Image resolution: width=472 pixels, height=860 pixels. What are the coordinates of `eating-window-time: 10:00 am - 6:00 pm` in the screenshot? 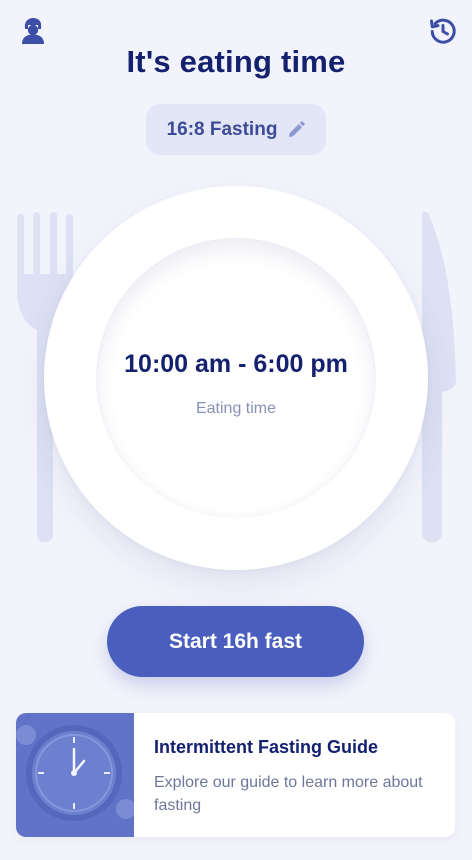 It's located at (236, 364).